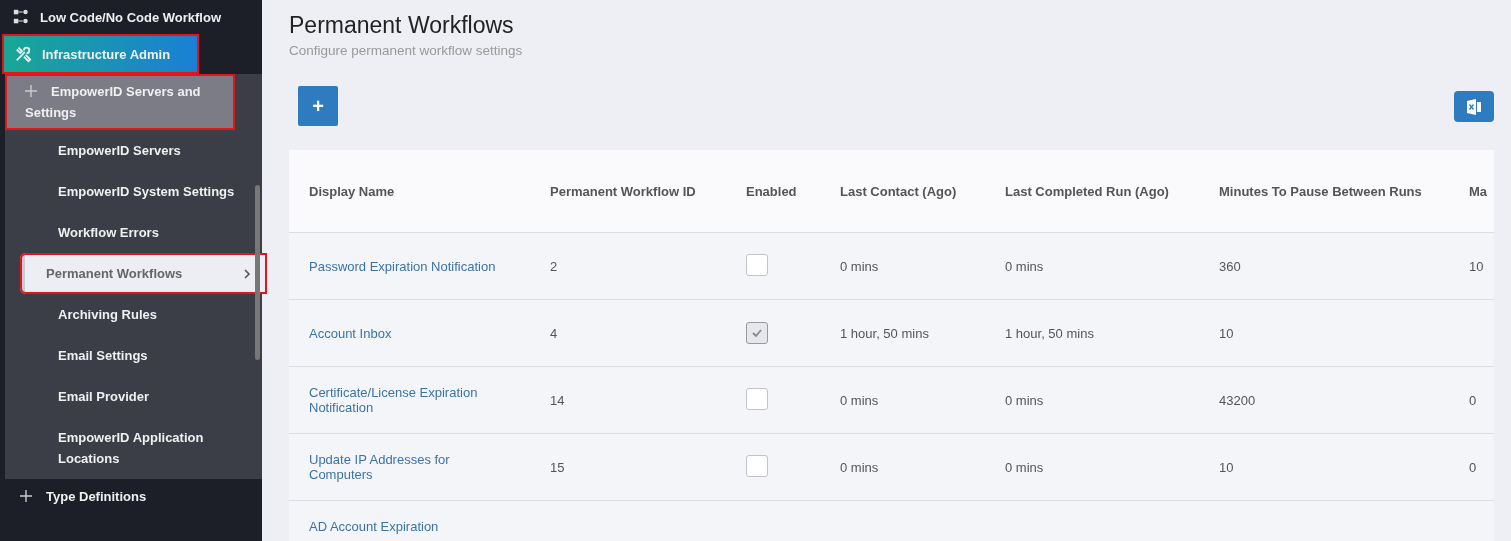 Image resolution: width=1511 pixels, height=541 pixels. Describe the element at coordinates (21, 17) in the screenshot. I see `nodes-icon` at that location.